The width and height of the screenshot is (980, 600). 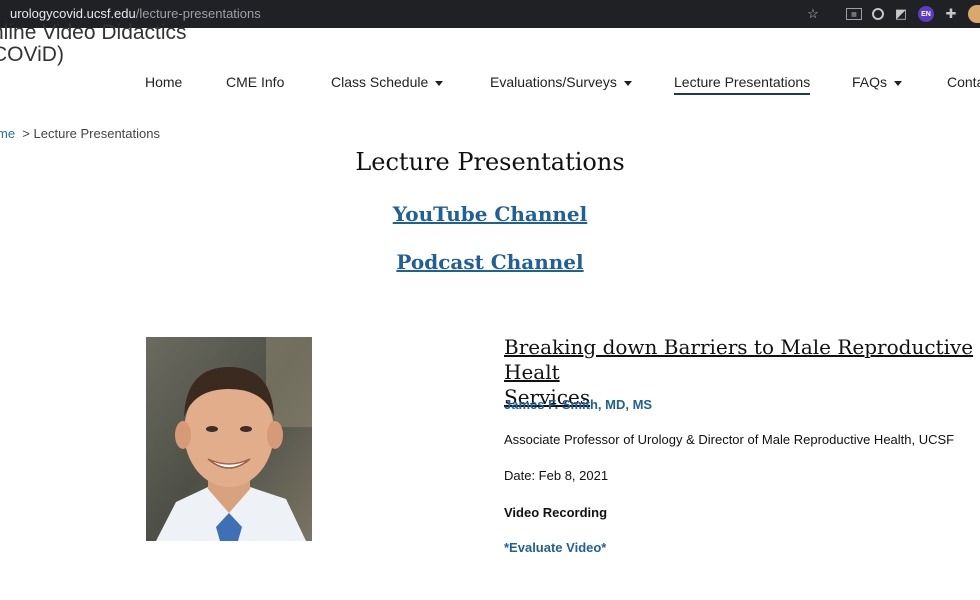 What do you see at coordinates (73, 13) in the screenshot?
I see `url-host: urologycovid.ucsf.edu` at bounding box center [73, 13].